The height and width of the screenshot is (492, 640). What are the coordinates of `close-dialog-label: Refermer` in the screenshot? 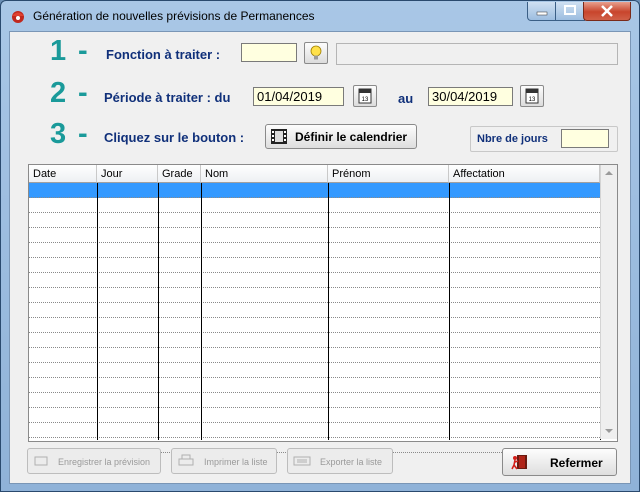 It's located at (576, 463).